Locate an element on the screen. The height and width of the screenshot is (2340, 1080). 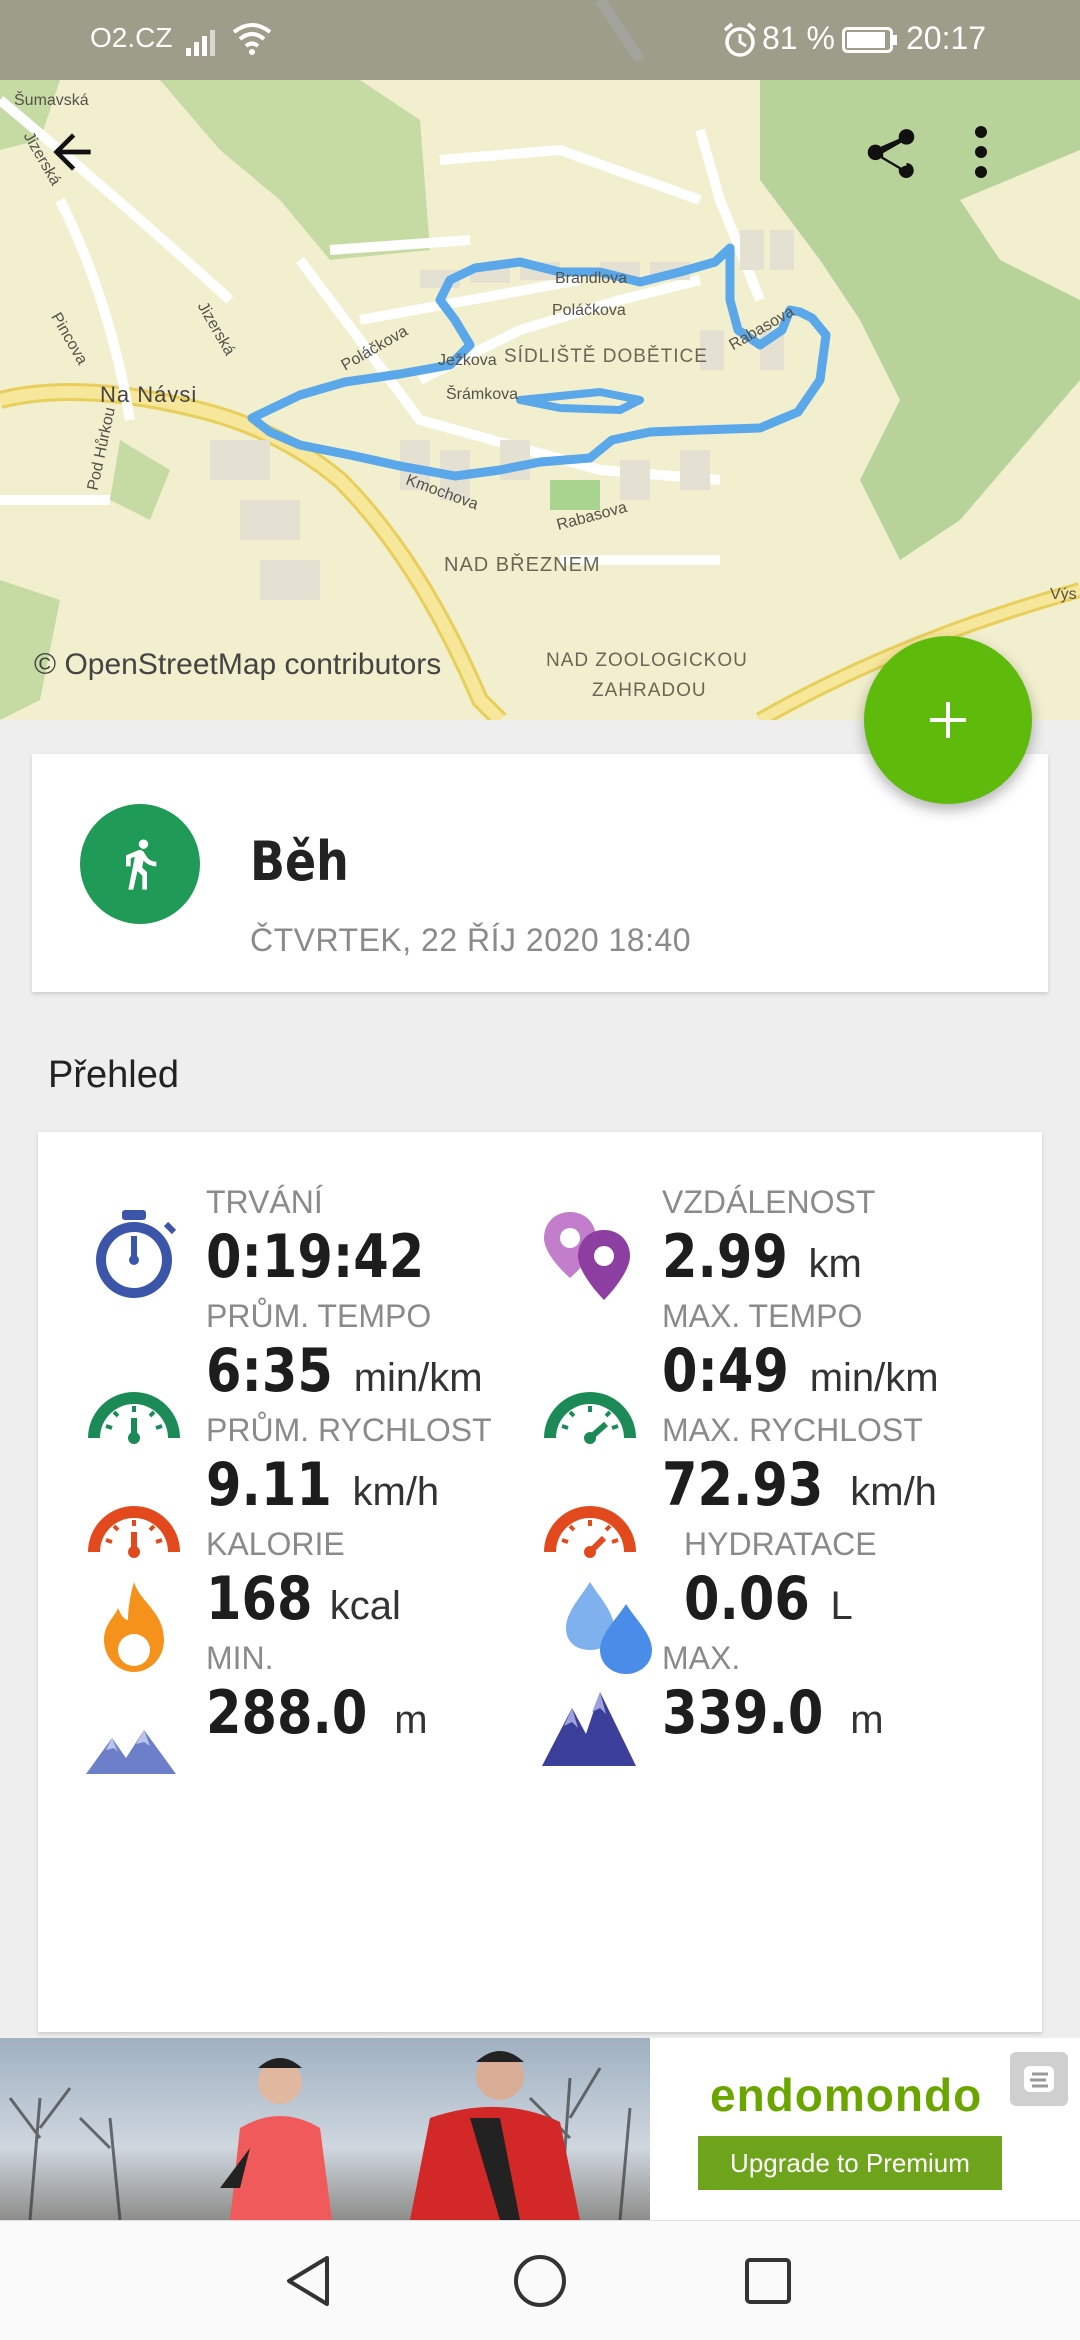
back-button is located at coordinates (84, 164).